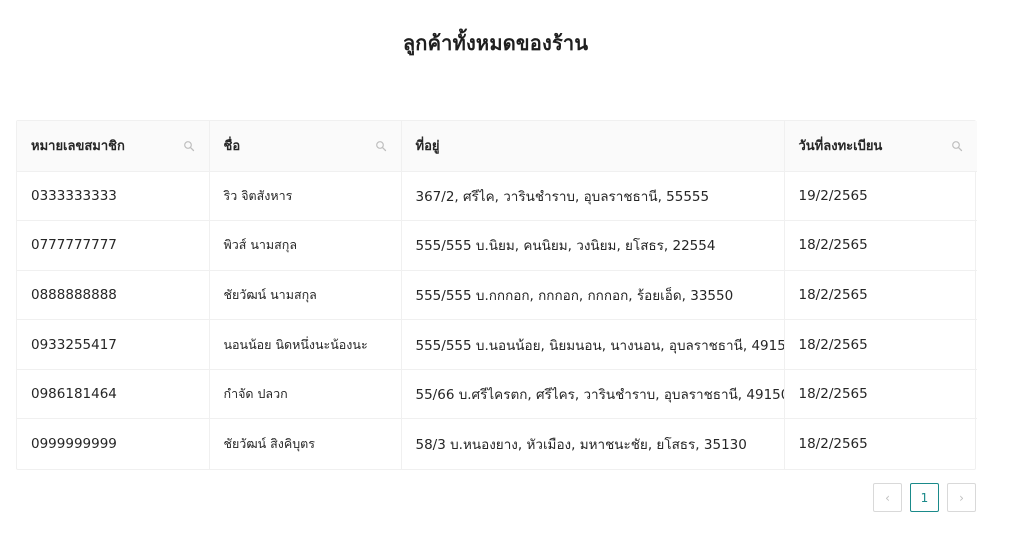 The height and width of the screenshot is (555, 1028). What do you see at coordinates (113, 344) in the screenshot?
I see `member-id-cell: 0933255417` at bounding box center [113, 344].